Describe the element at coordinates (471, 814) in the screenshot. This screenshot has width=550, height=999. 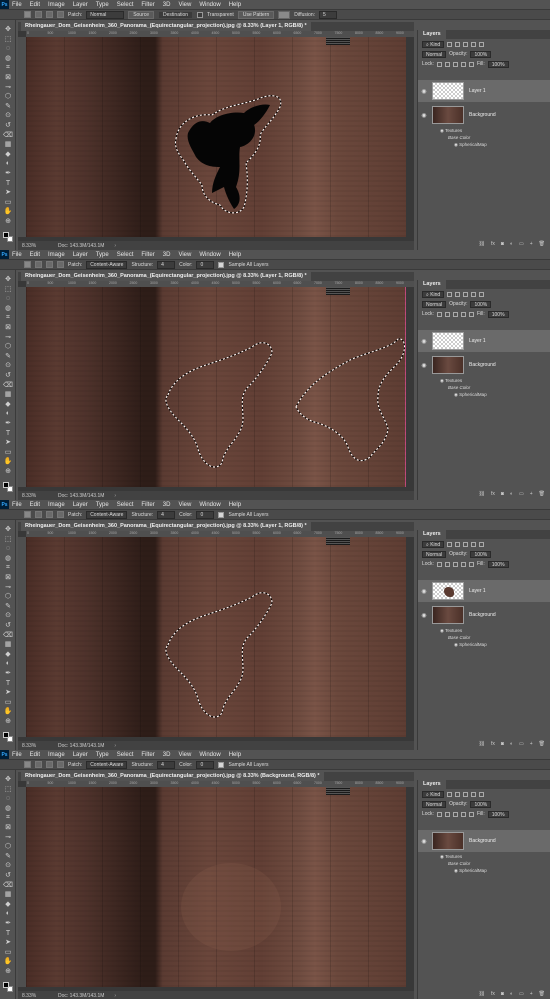
I see `lock-all-icon` at that location.